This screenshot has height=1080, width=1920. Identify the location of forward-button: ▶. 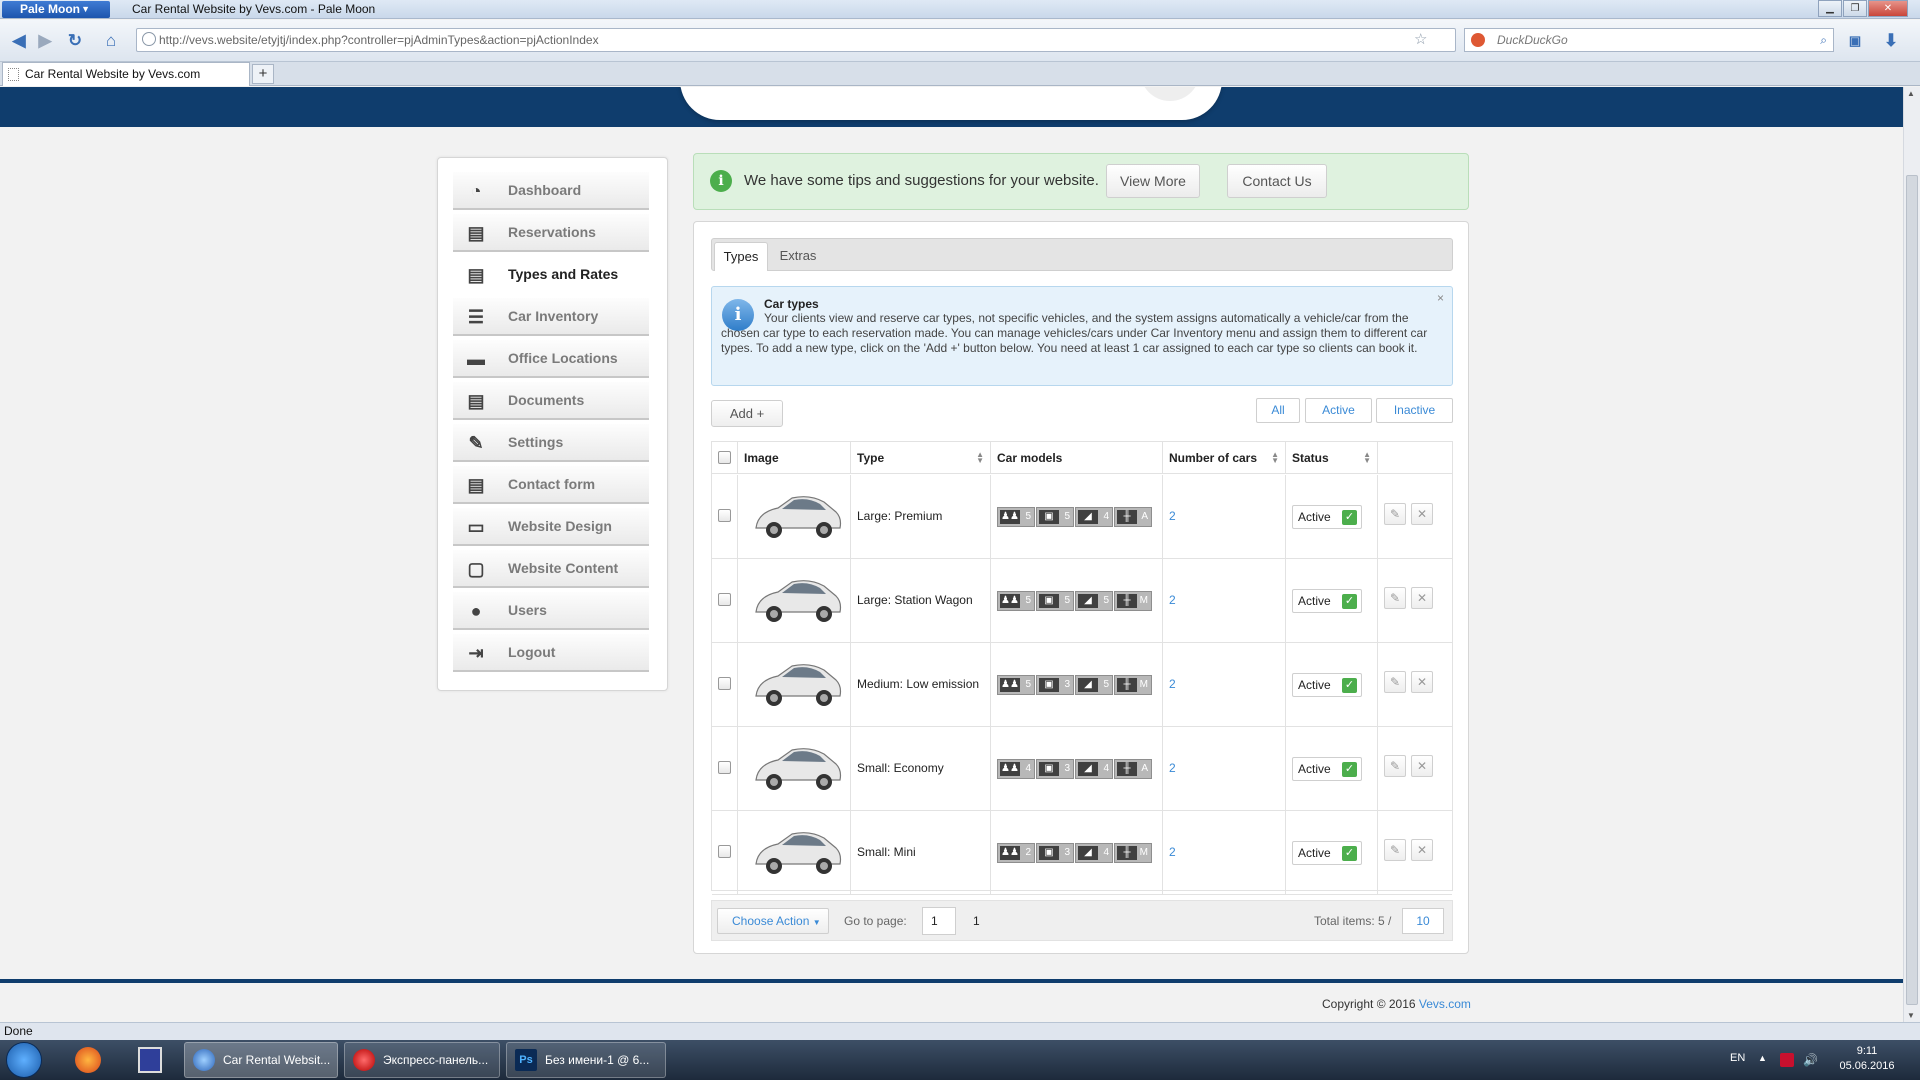
(45, 41).